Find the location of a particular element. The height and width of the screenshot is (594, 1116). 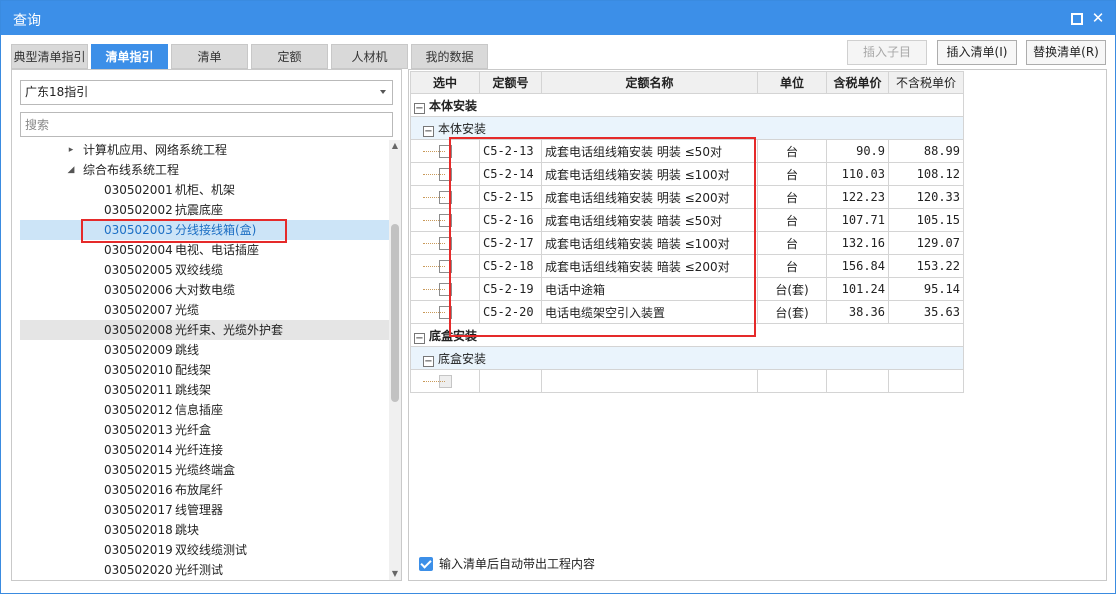

notax-price: 153.22 is located at coordinates (926, 266).